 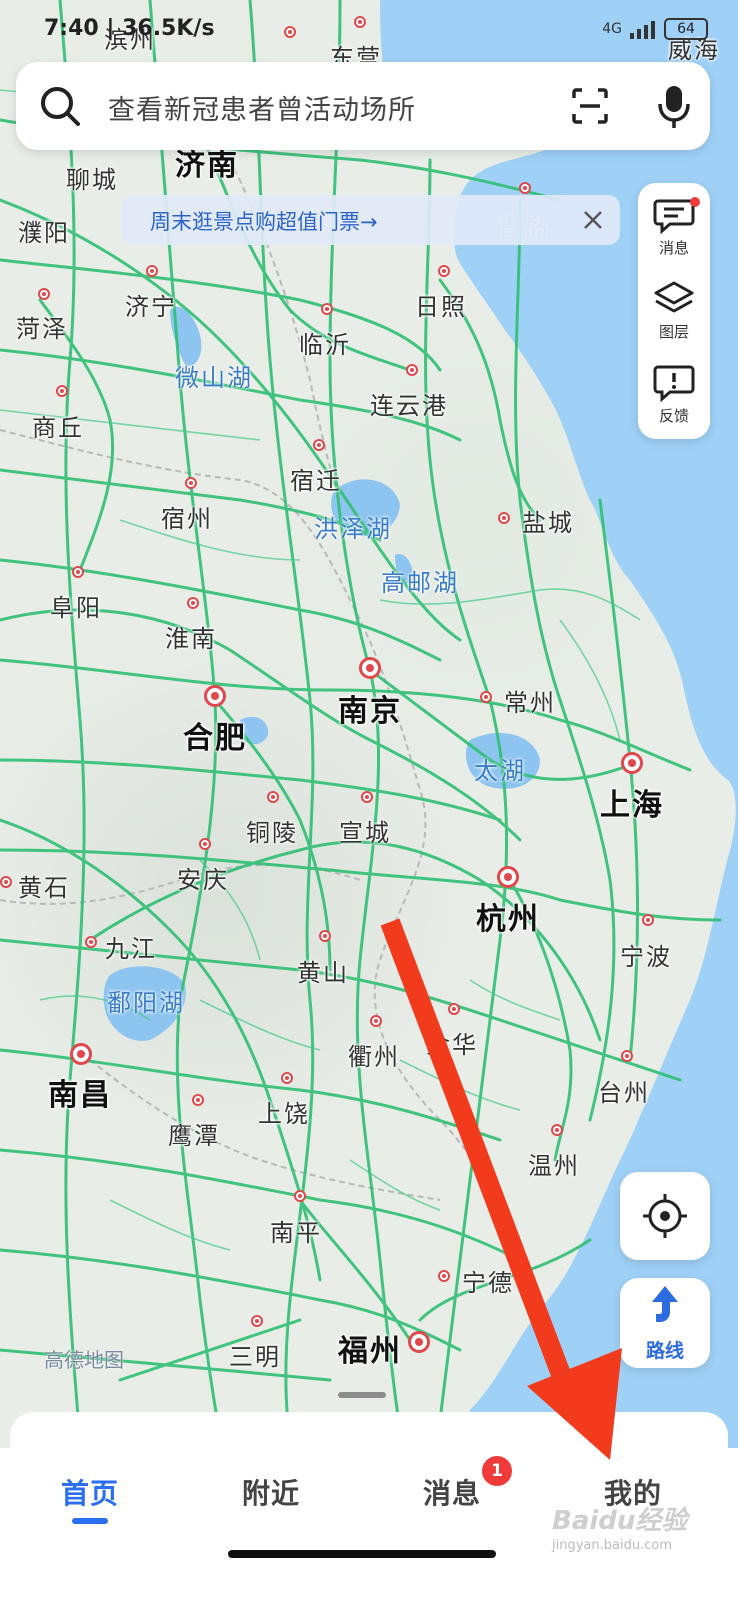 I want to click on annotation-arrow-icon, so click(x=501, y=1189).